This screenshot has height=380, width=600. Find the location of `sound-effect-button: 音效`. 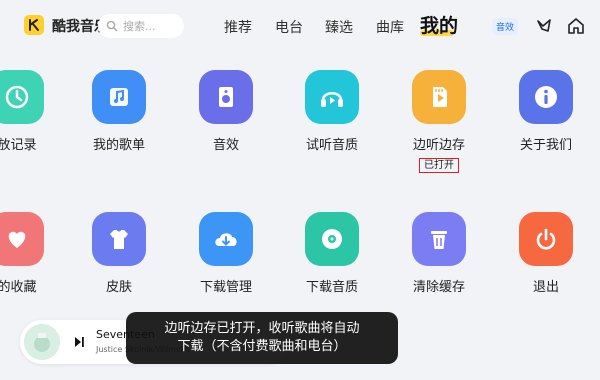

sound-effect-button: 音效 is located at coordinates (505, 26).